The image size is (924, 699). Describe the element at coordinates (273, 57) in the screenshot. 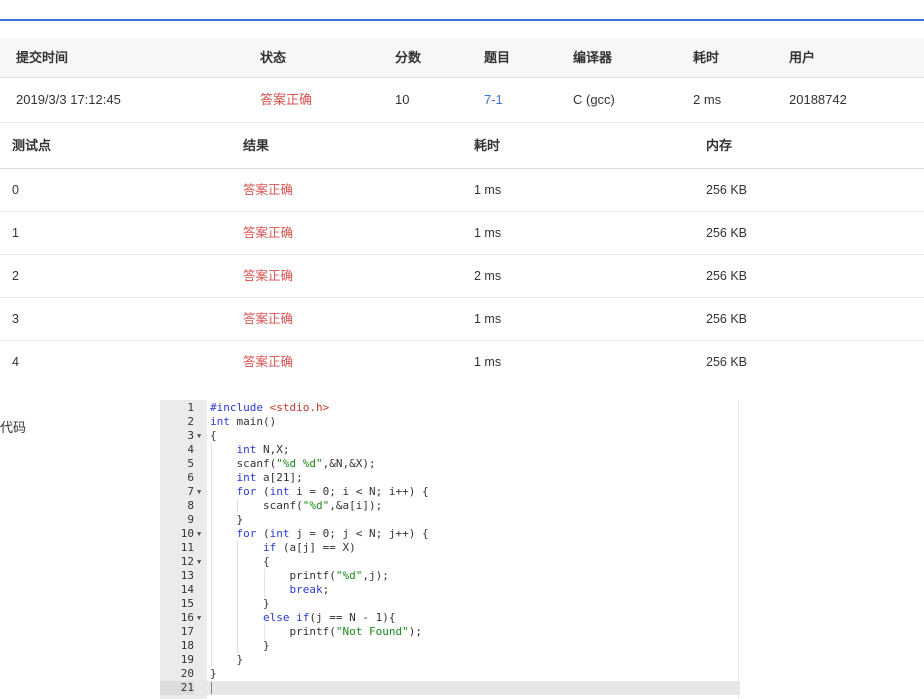

I see `header-status: 状态` at that location.